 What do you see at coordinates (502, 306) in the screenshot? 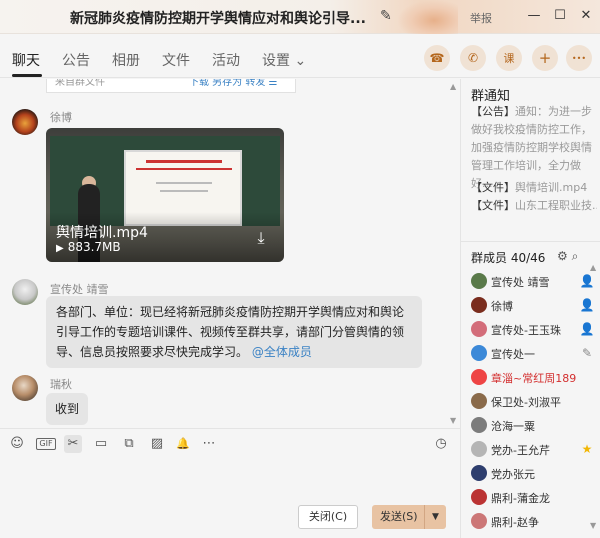
I see `member-name: 徐博` at bounding box center [502, 306].